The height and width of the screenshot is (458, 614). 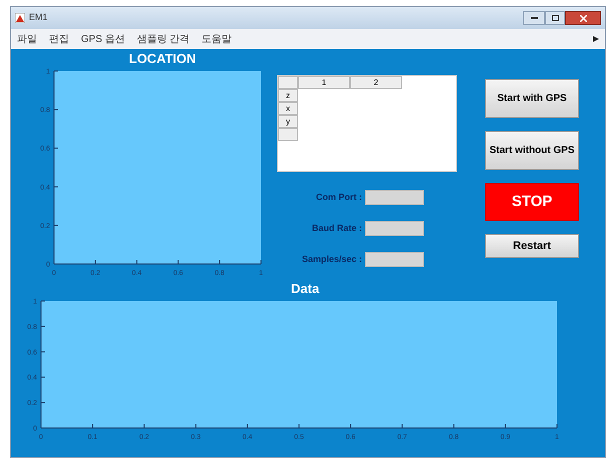 I want to click on row-header, so click(x=288, y=134).